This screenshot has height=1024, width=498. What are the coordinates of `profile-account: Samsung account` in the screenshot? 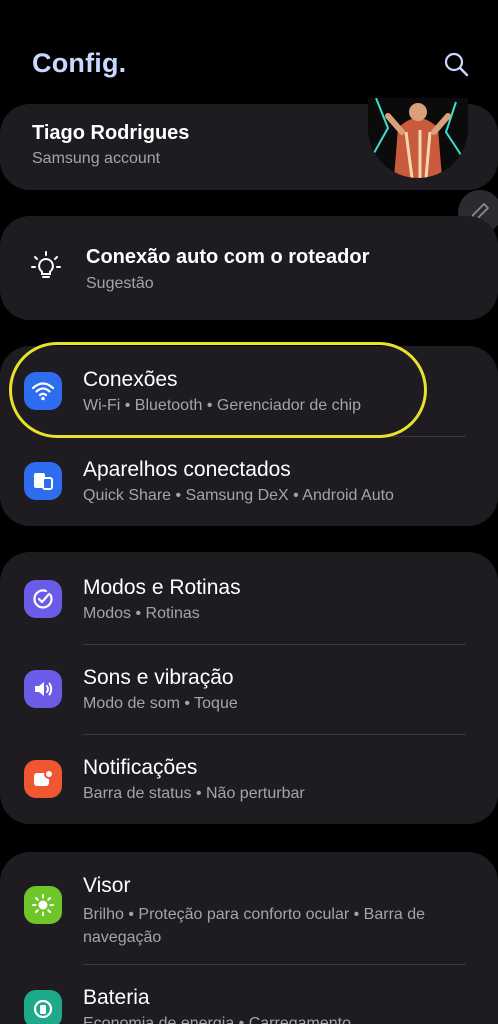 It's located at (96, 158).